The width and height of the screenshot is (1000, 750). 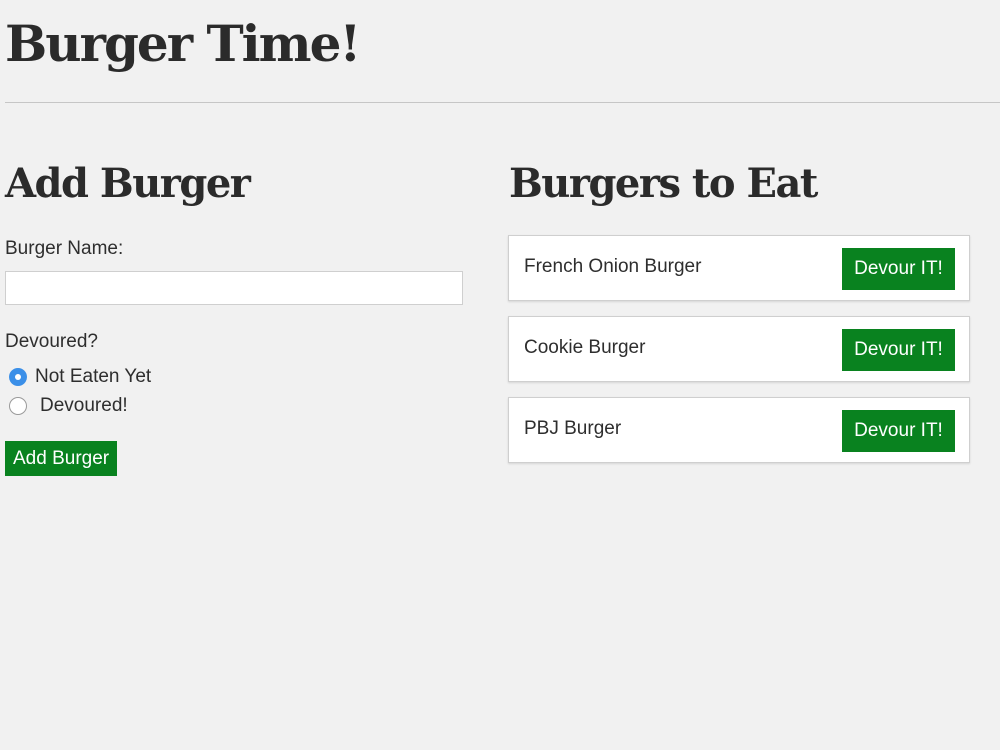 What do you see at coordinates (739, 349) in the screenshot?
I see `burger-card: Cookie Burger Devour IT!` at bounding box center [739, 349].